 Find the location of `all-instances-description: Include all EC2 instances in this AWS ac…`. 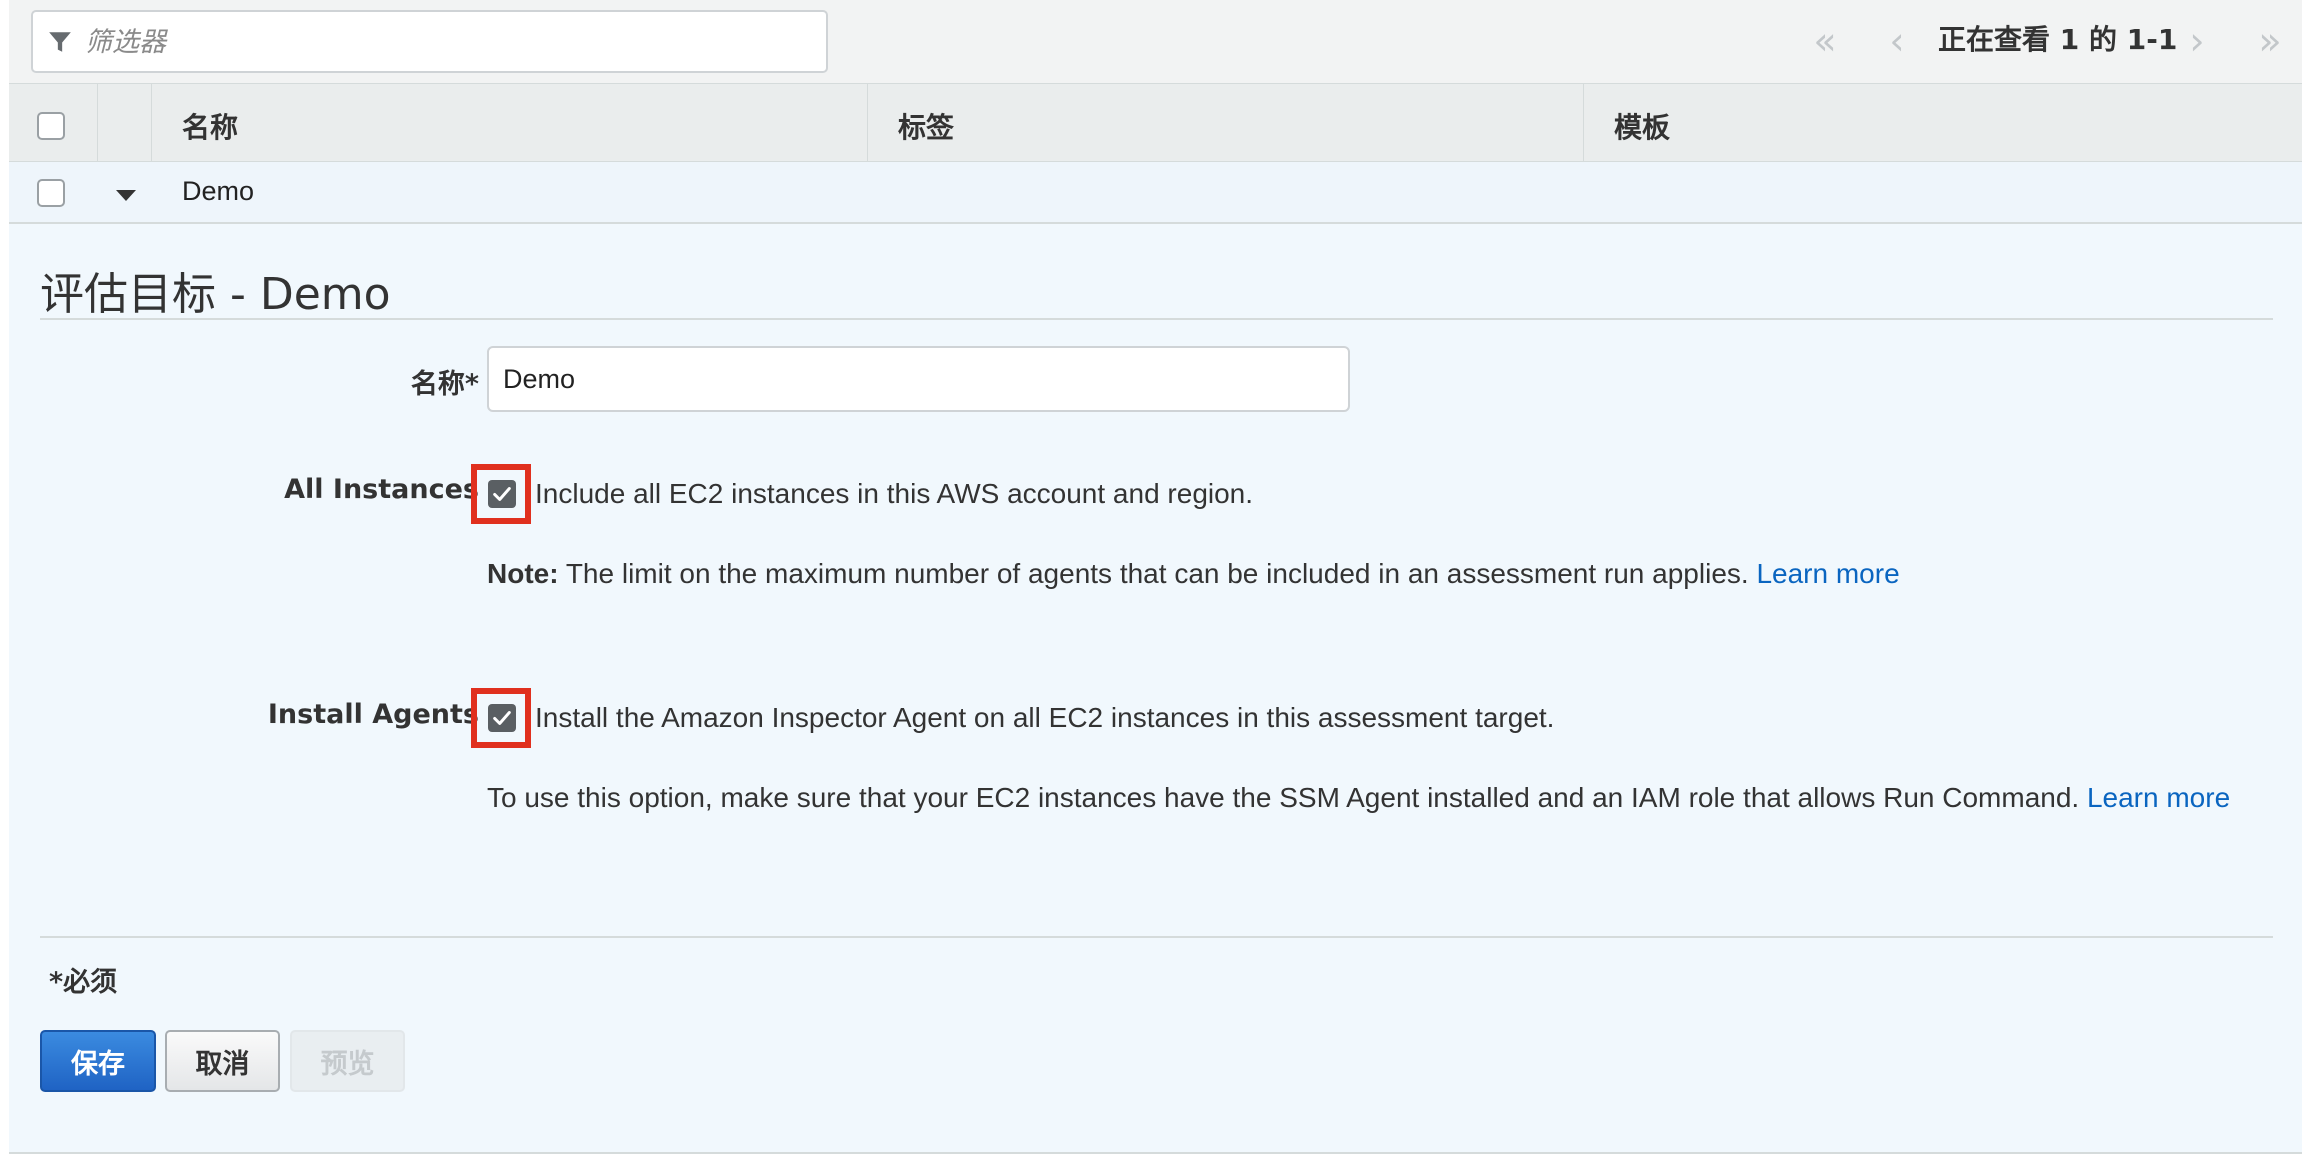

all-instances-description: Include all EC2 instances in this AWS ac… is located at coordinates (894, 493).